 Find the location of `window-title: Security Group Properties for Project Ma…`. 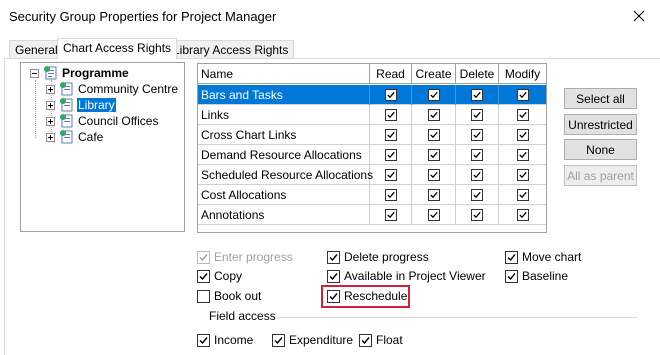

window-title: Security Group Properties for Project Ma… is located at coordinates (143, 16).